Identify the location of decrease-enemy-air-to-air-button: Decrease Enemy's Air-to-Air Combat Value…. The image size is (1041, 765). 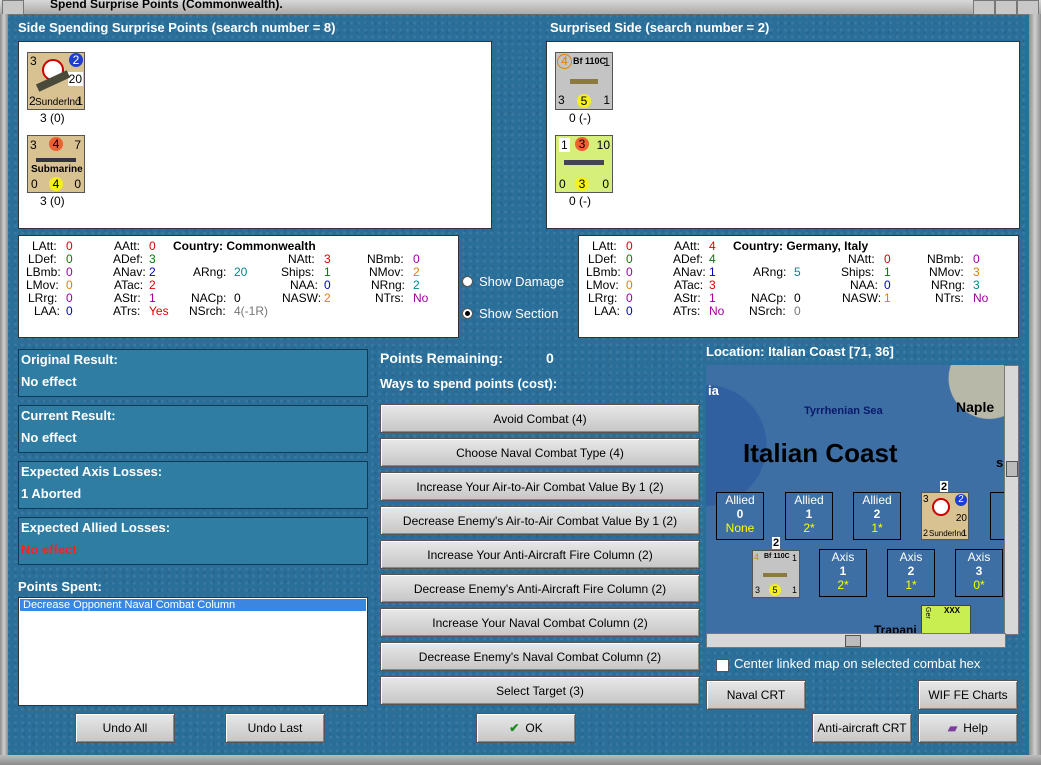
(540, 520).